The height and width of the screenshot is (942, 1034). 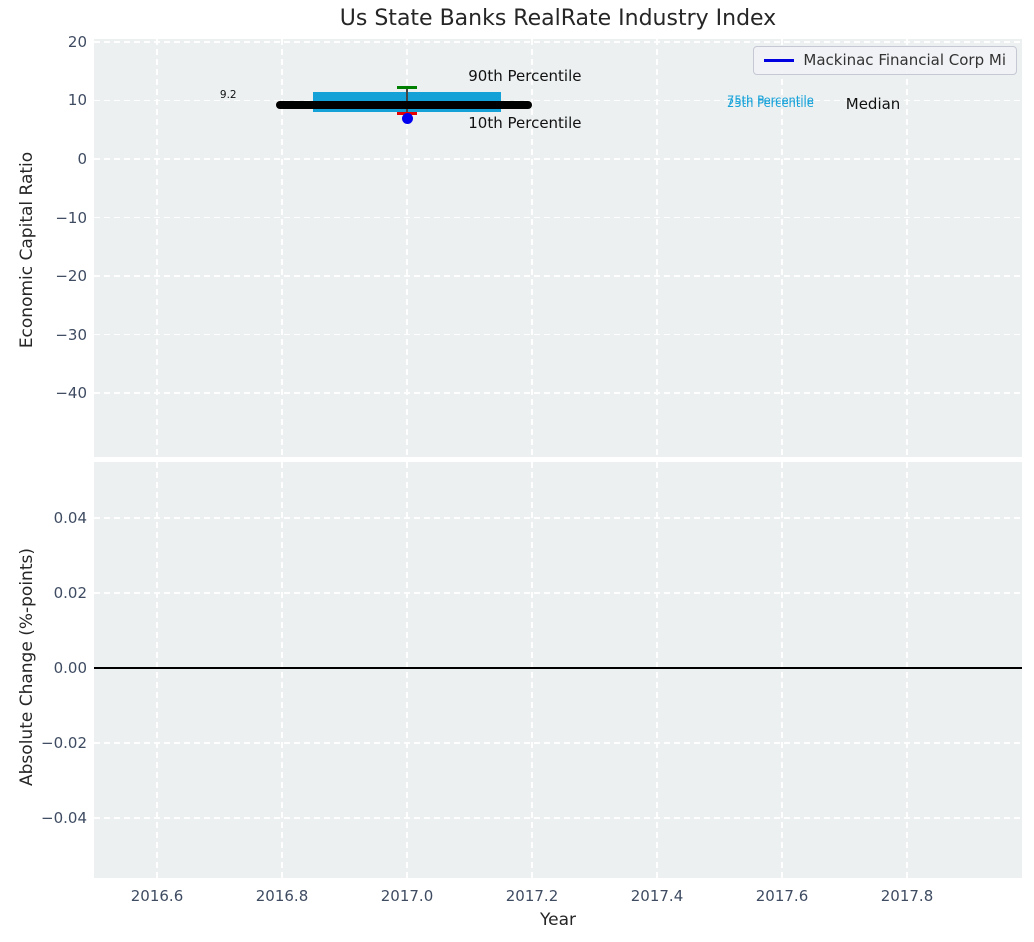 What do you see at coordinates (403, 105) in the screenshot?
I see `median-bar` at bounding box center [403, 105].